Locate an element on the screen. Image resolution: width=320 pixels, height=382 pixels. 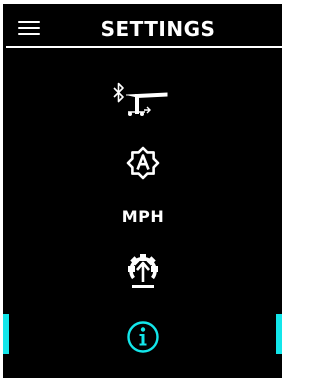
firmware-update-gear-icon is located at coordinates (143, 271).